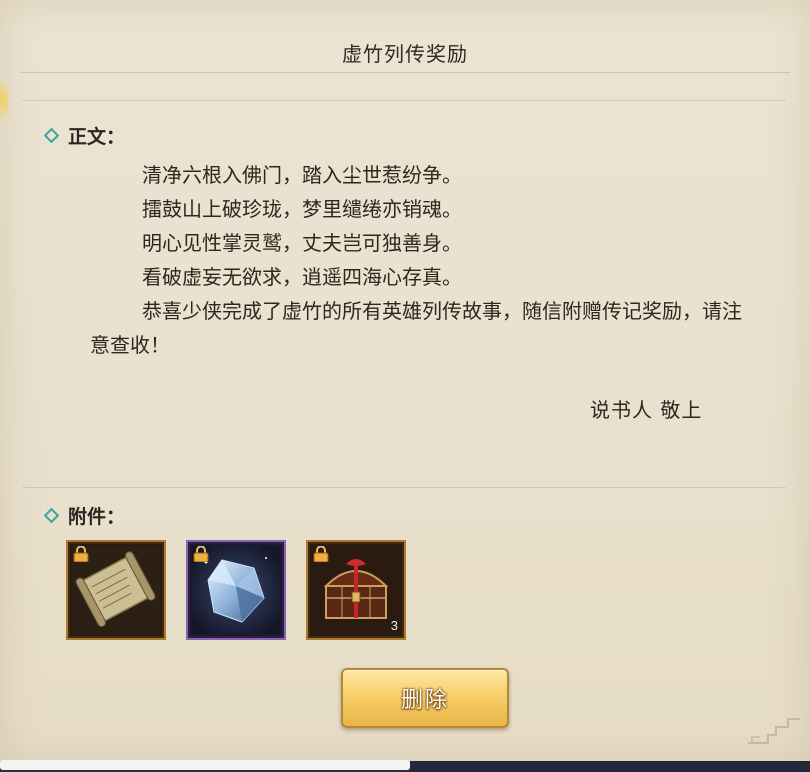 The image size is (810, 772). Describe the element at coordinates (302, 243) in the screenshot. I see `poem-line: 明心见性掌灵鹫，丈夫岂可独善身。` at that location.